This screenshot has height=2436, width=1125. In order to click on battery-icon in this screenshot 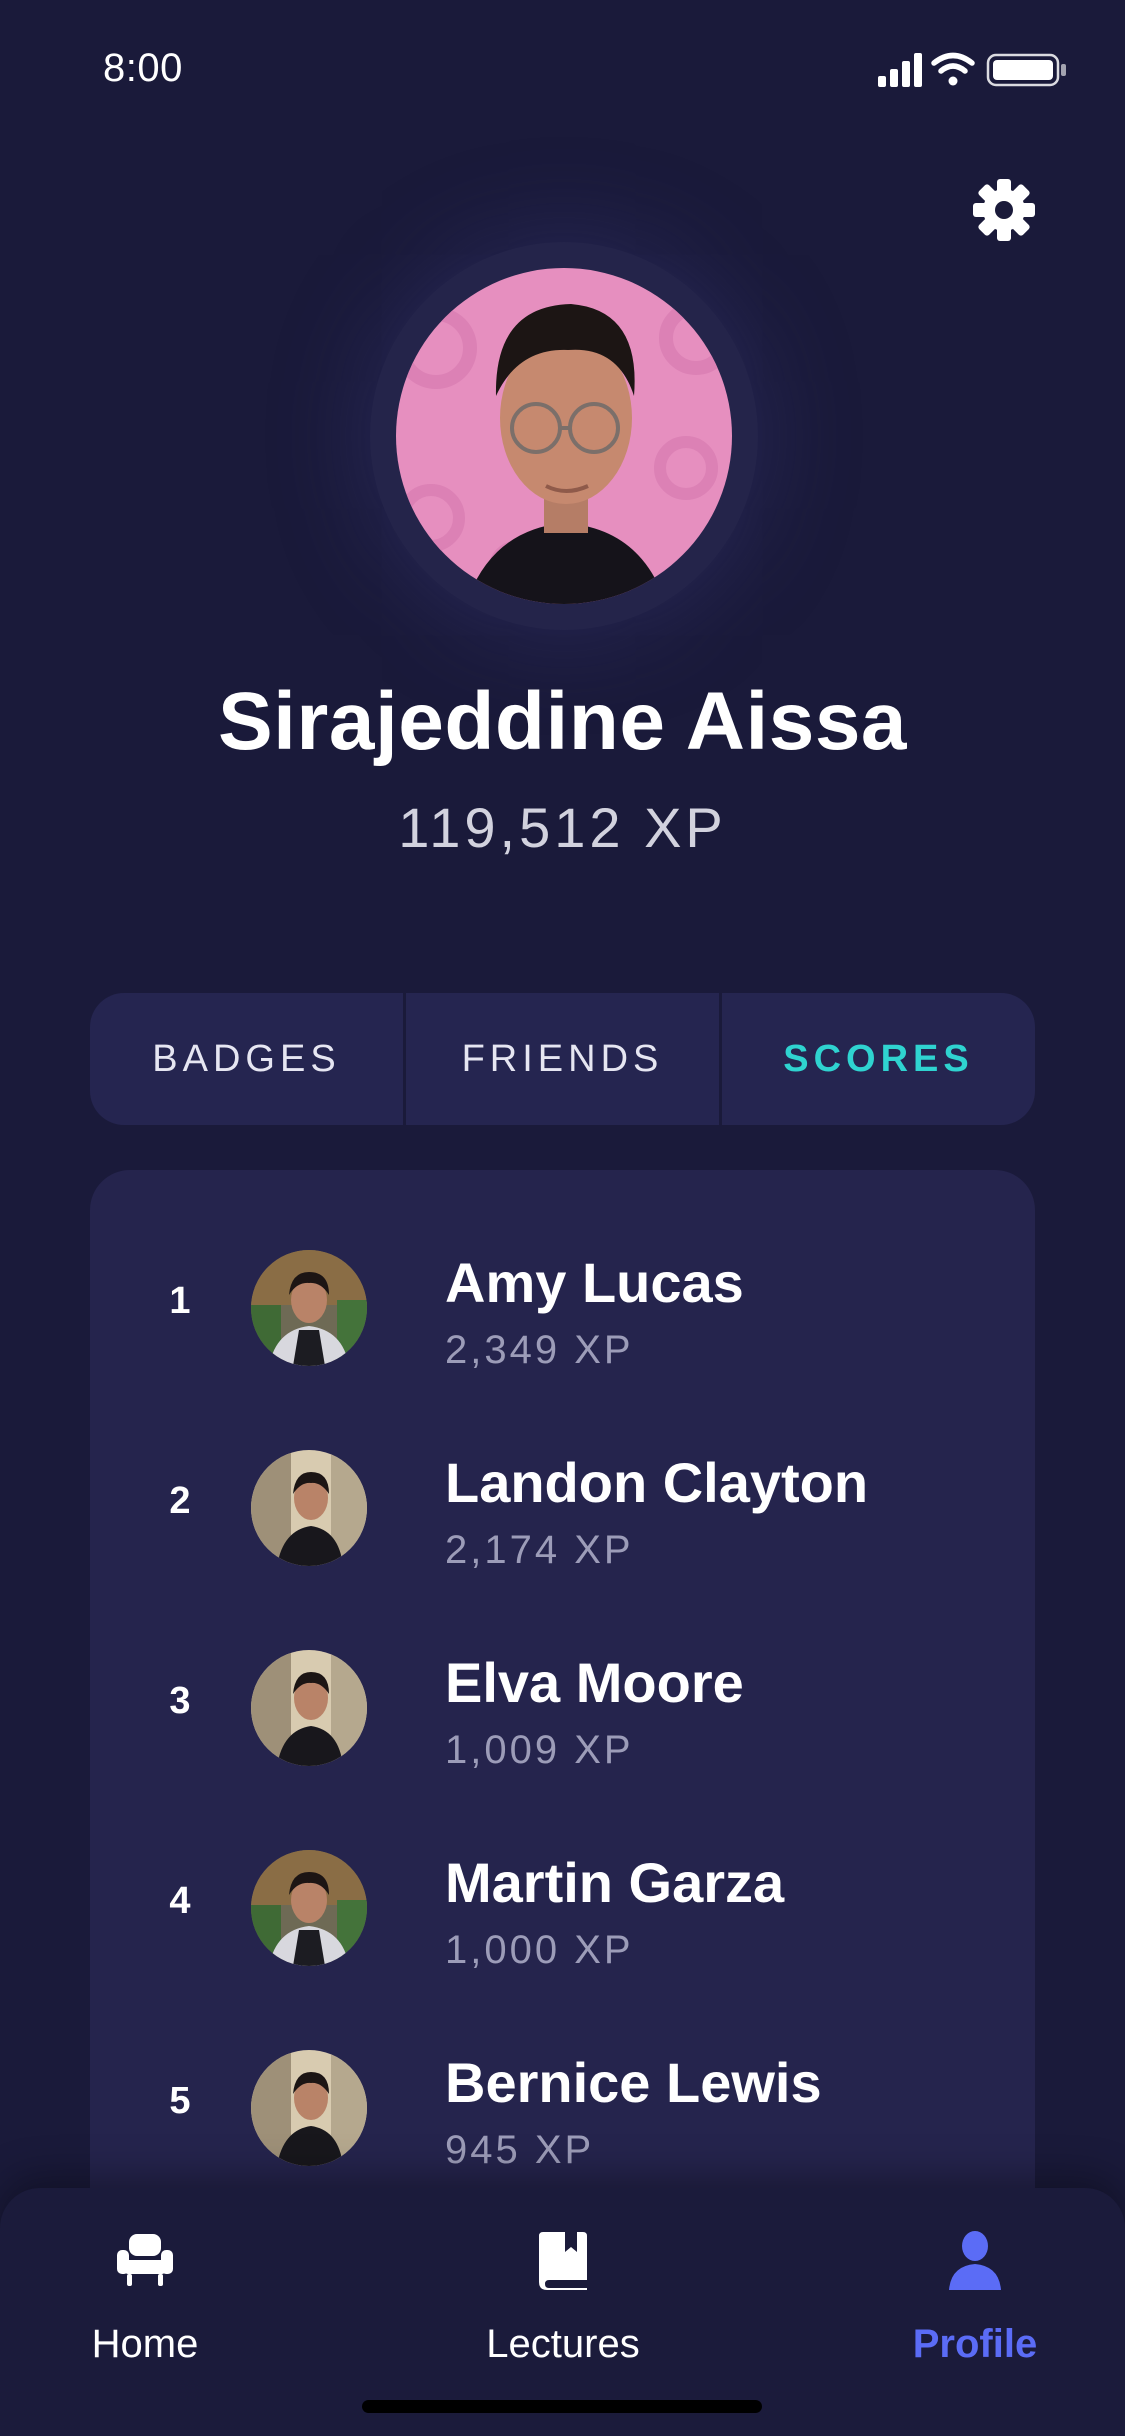, I will do `click(1026, 70)`.